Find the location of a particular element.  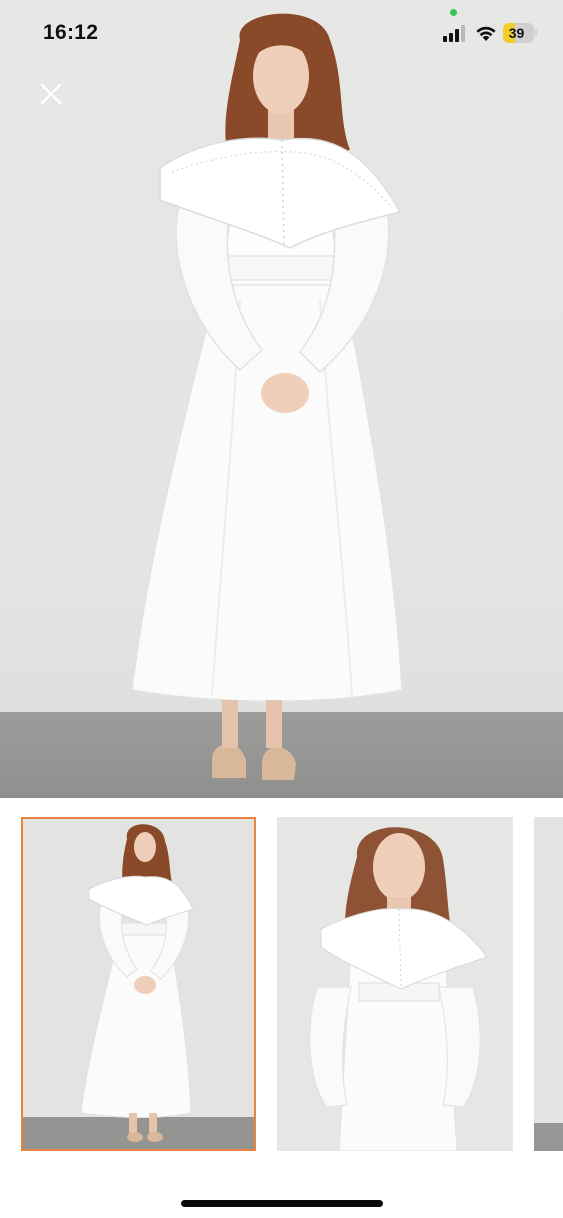

battery-percentage: 39 is located at coordinates (516, 33).